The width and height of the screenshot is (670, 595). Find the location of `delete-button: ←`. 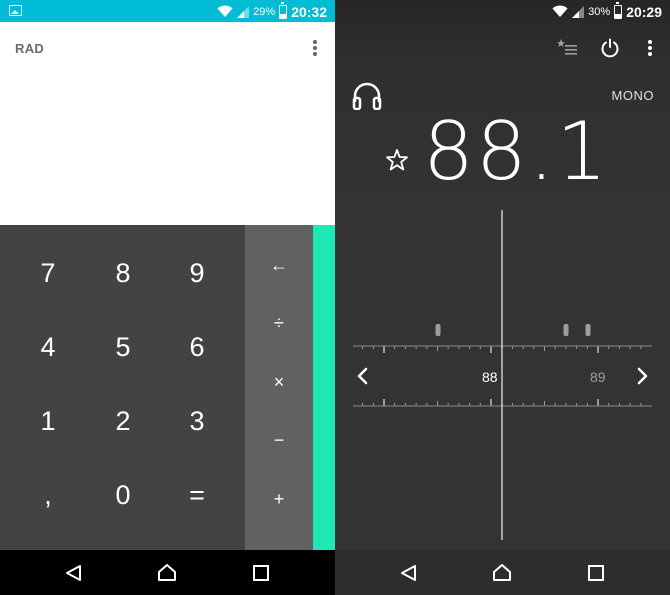

delete-button: ← is located at coordinates (279, 265).